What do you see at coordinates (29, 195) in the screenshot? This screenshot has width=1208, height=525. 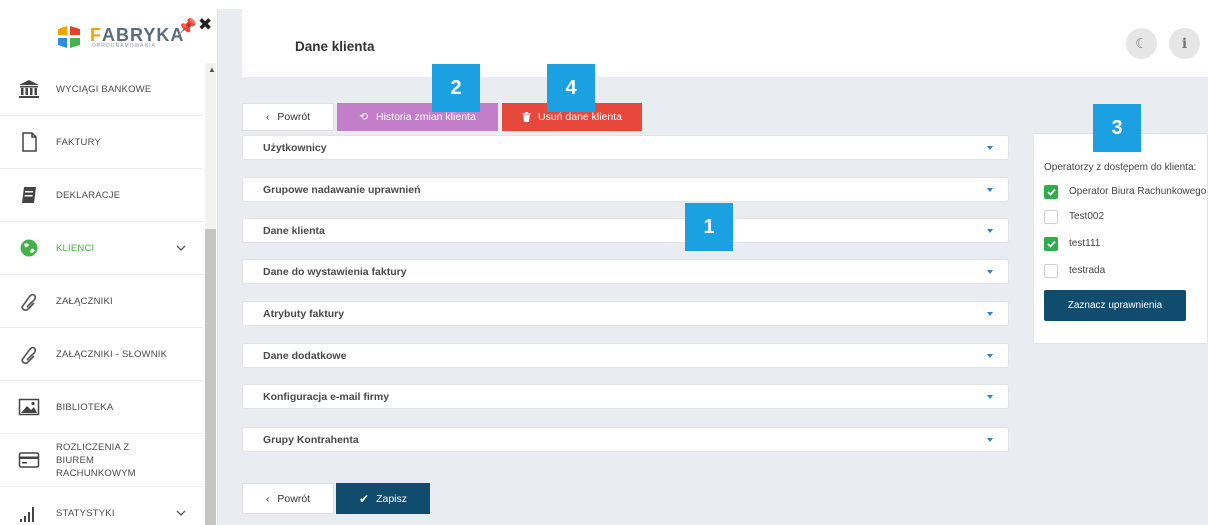 I see `declaration-icon` at bounding box center [29, 195].